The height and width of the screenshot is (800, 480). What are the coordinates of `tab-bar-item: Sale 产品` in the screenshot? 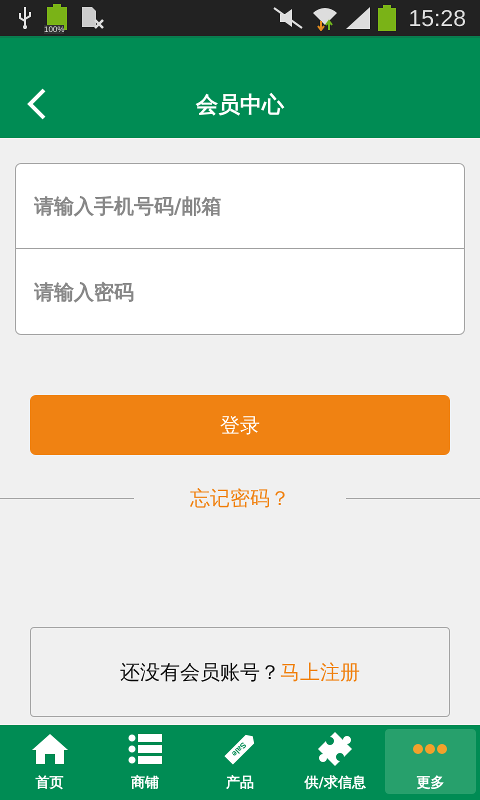 It's located at (240, 761).